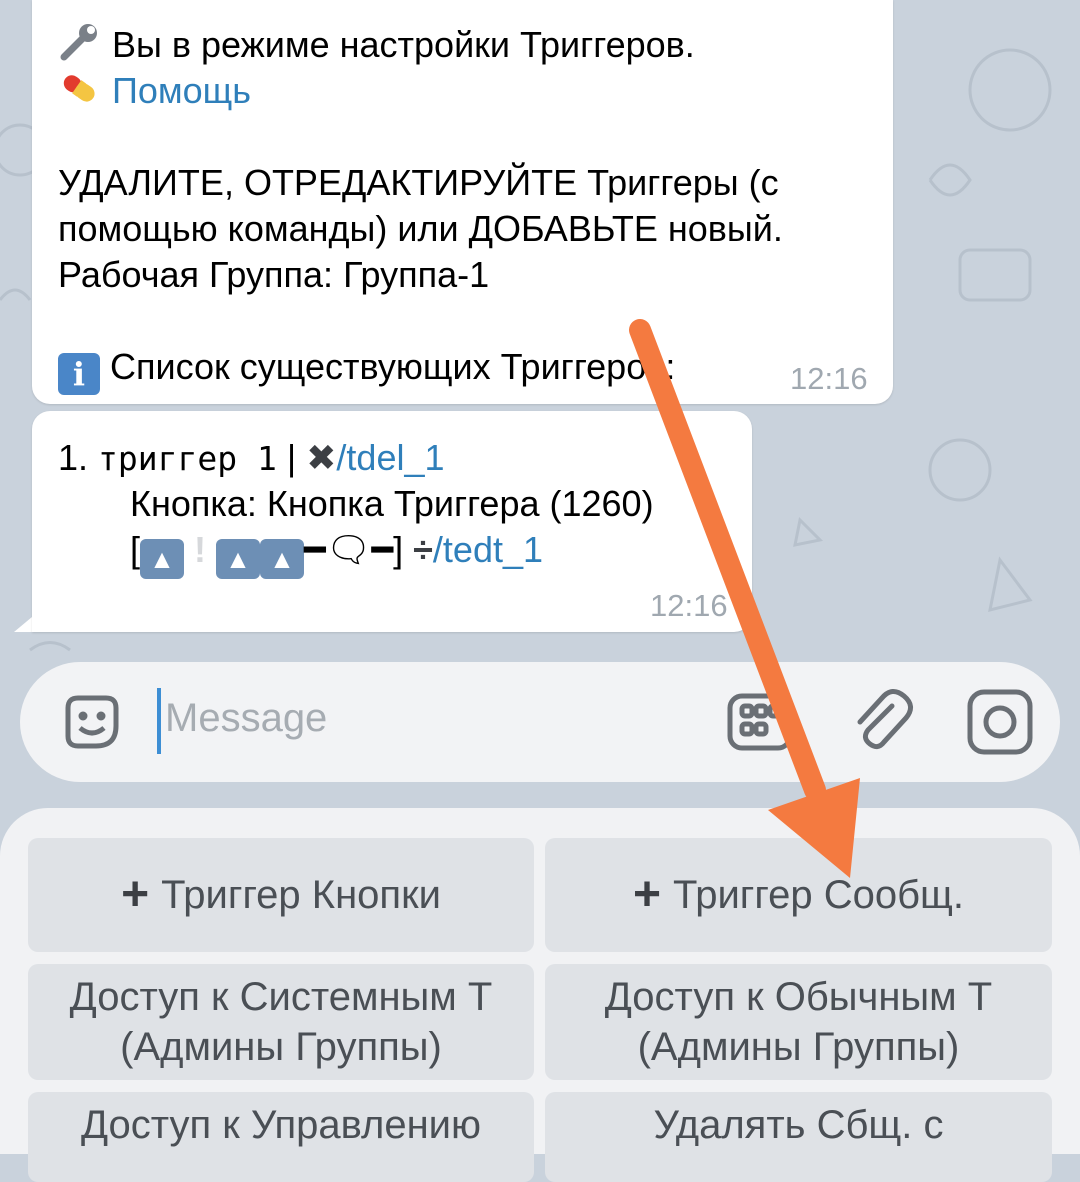  I want to click on speech-bubble-icon: 🗨, so click(348, 549).